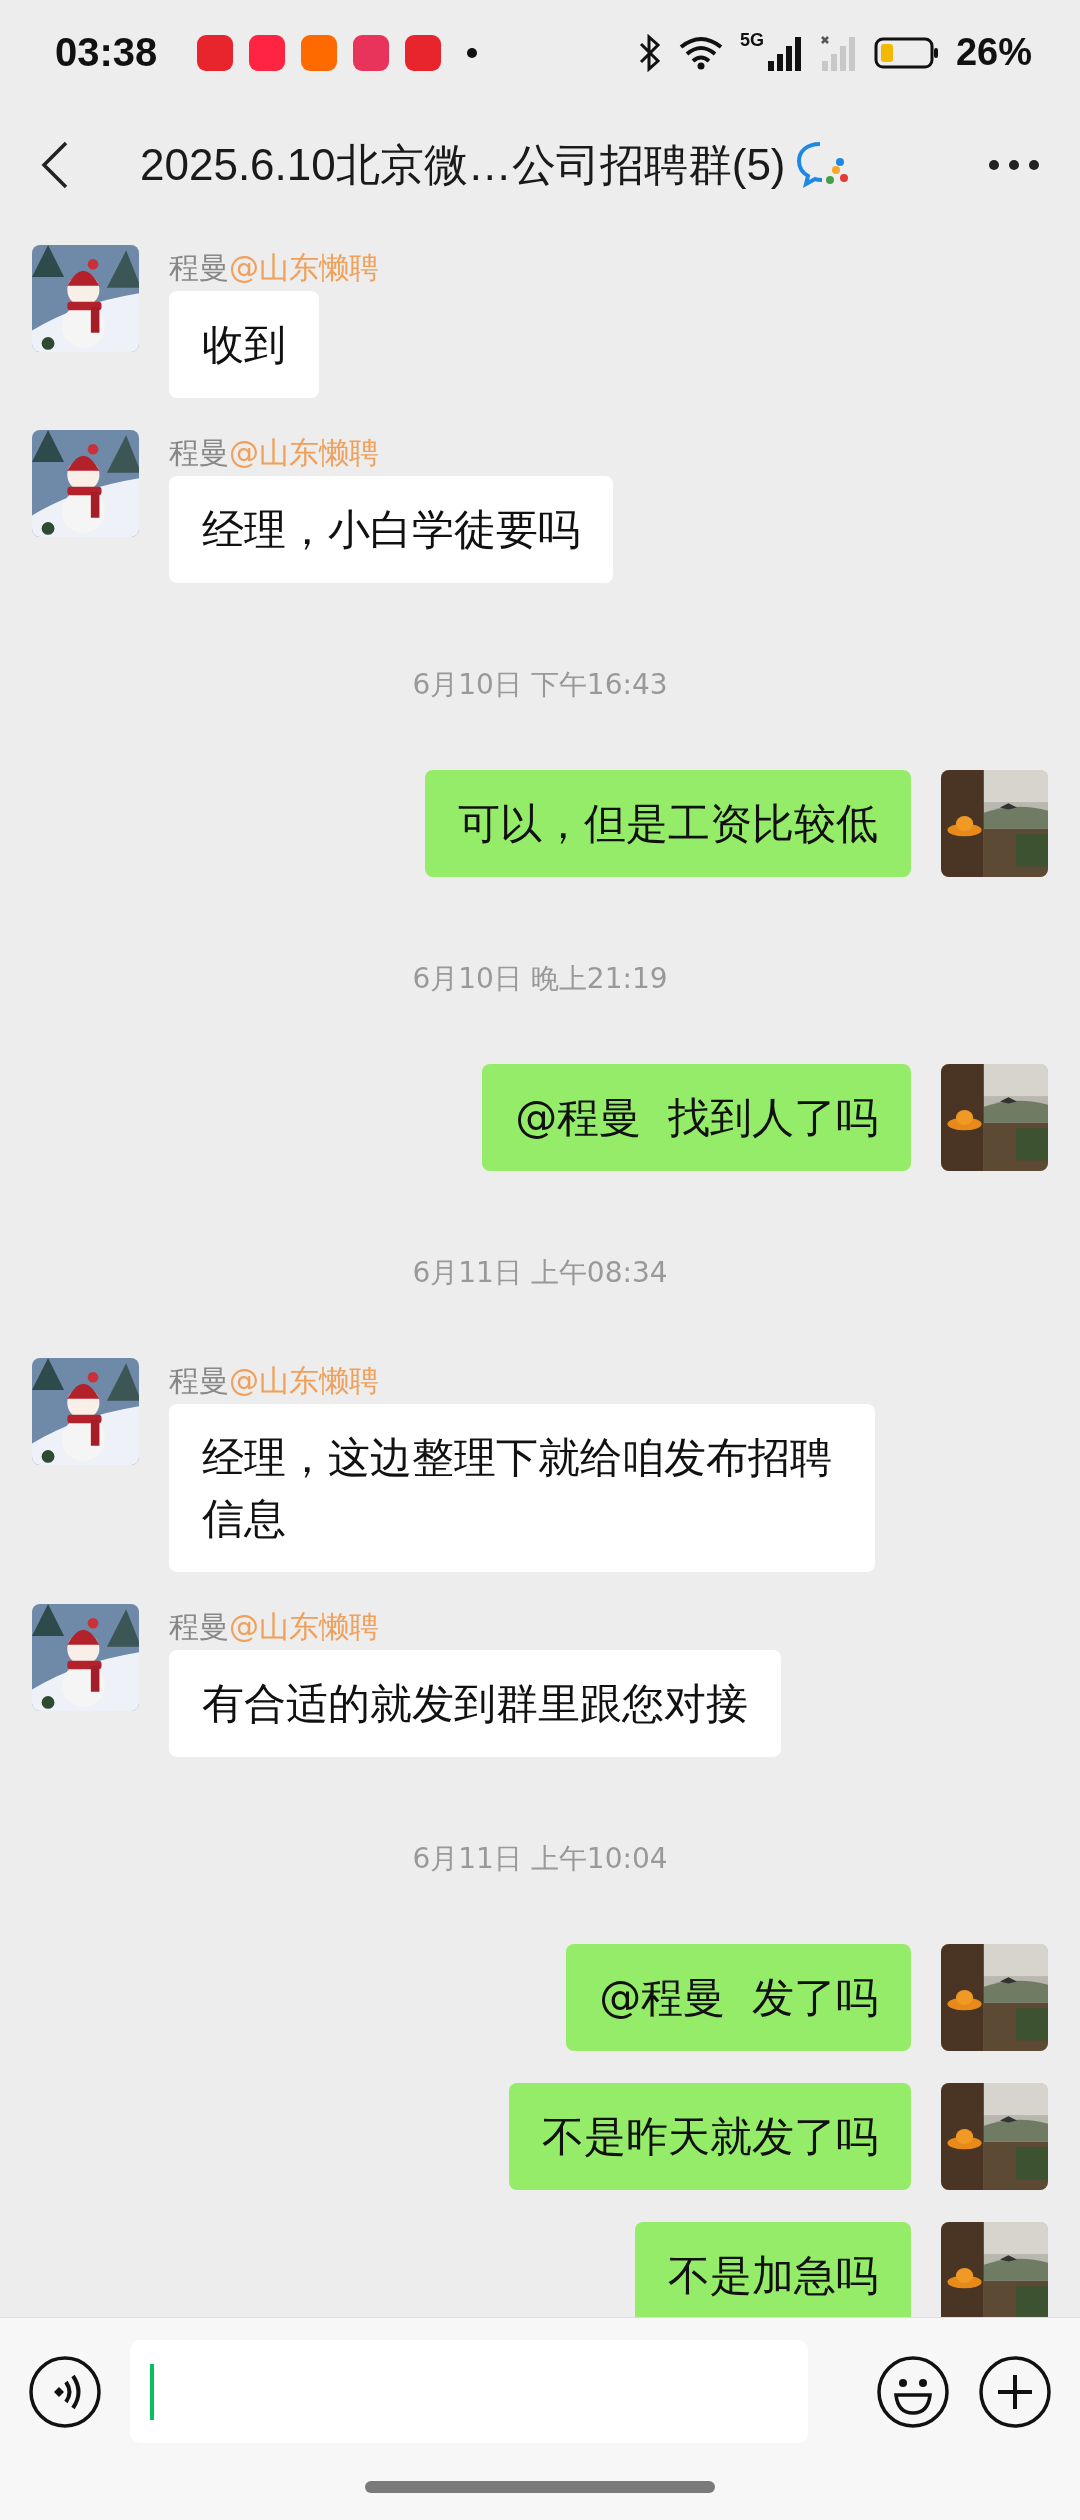  Describe the element at coordinates (540, 1859) in the screenshot. I see `timestamp: 6月11日 上午10:04` at that location.